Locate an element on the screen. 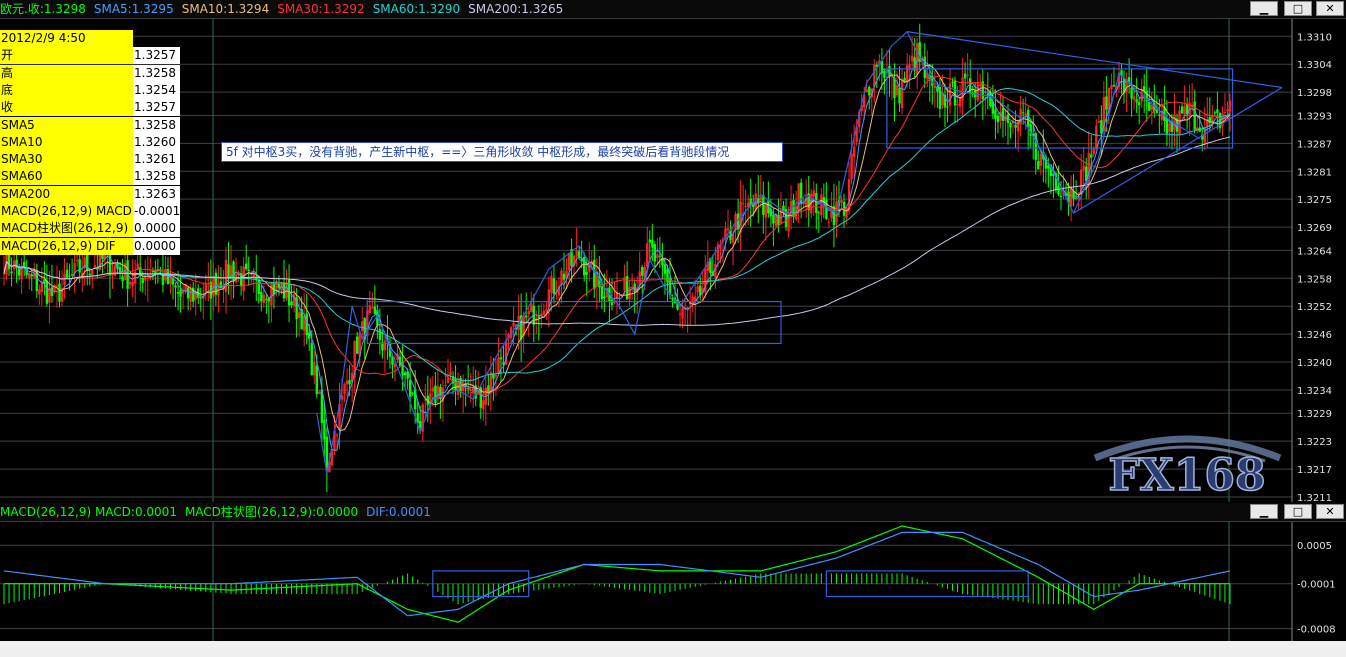  data-window-key: SMA60 is located at coordinates (66, 177).